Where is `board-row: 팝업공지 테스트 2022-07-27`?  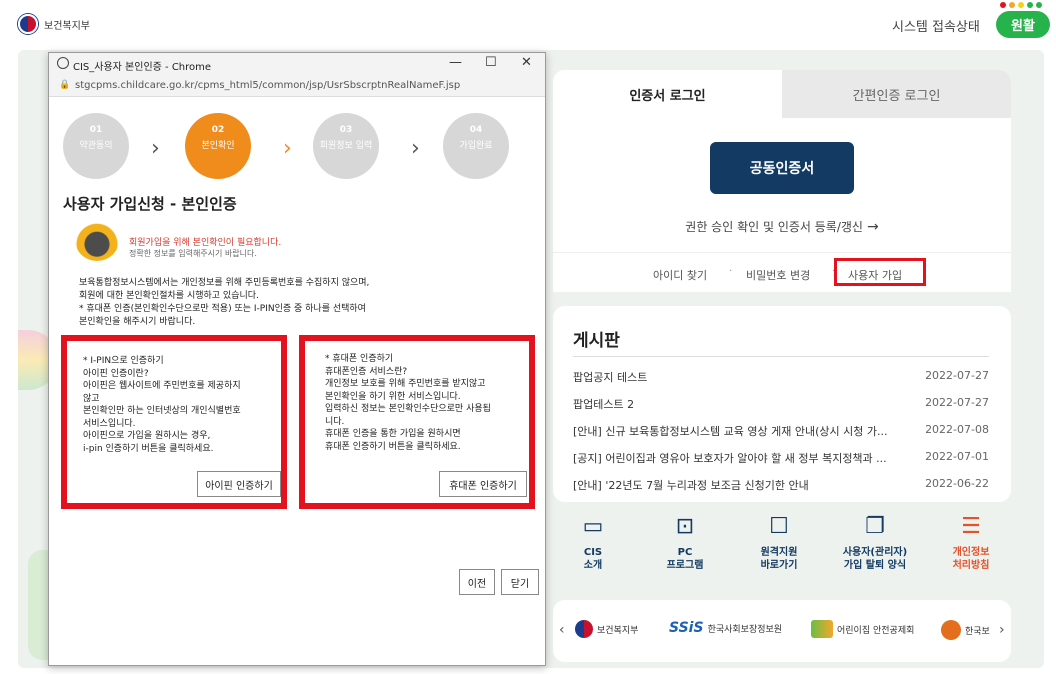 board-row: 팝업공지 테스트 2022-07-27 is located at coordinates (781, 376).